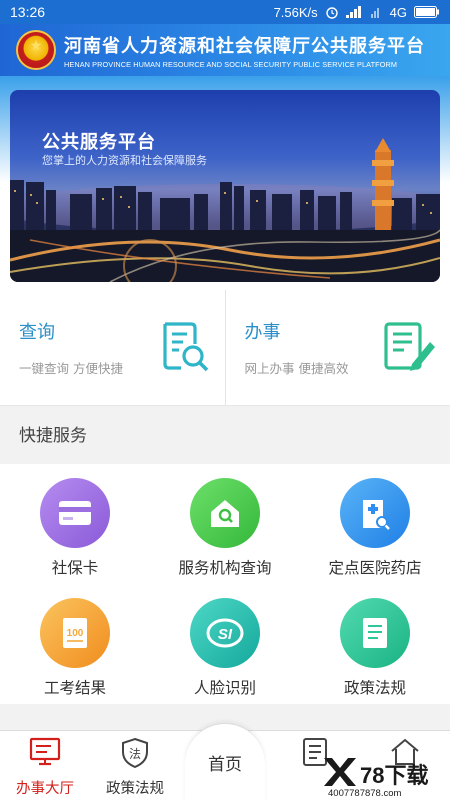  What do you see at coordinates (28, 12) in the screenshot?
I see `status-time: 13:26` at bounding box center [28, 12].